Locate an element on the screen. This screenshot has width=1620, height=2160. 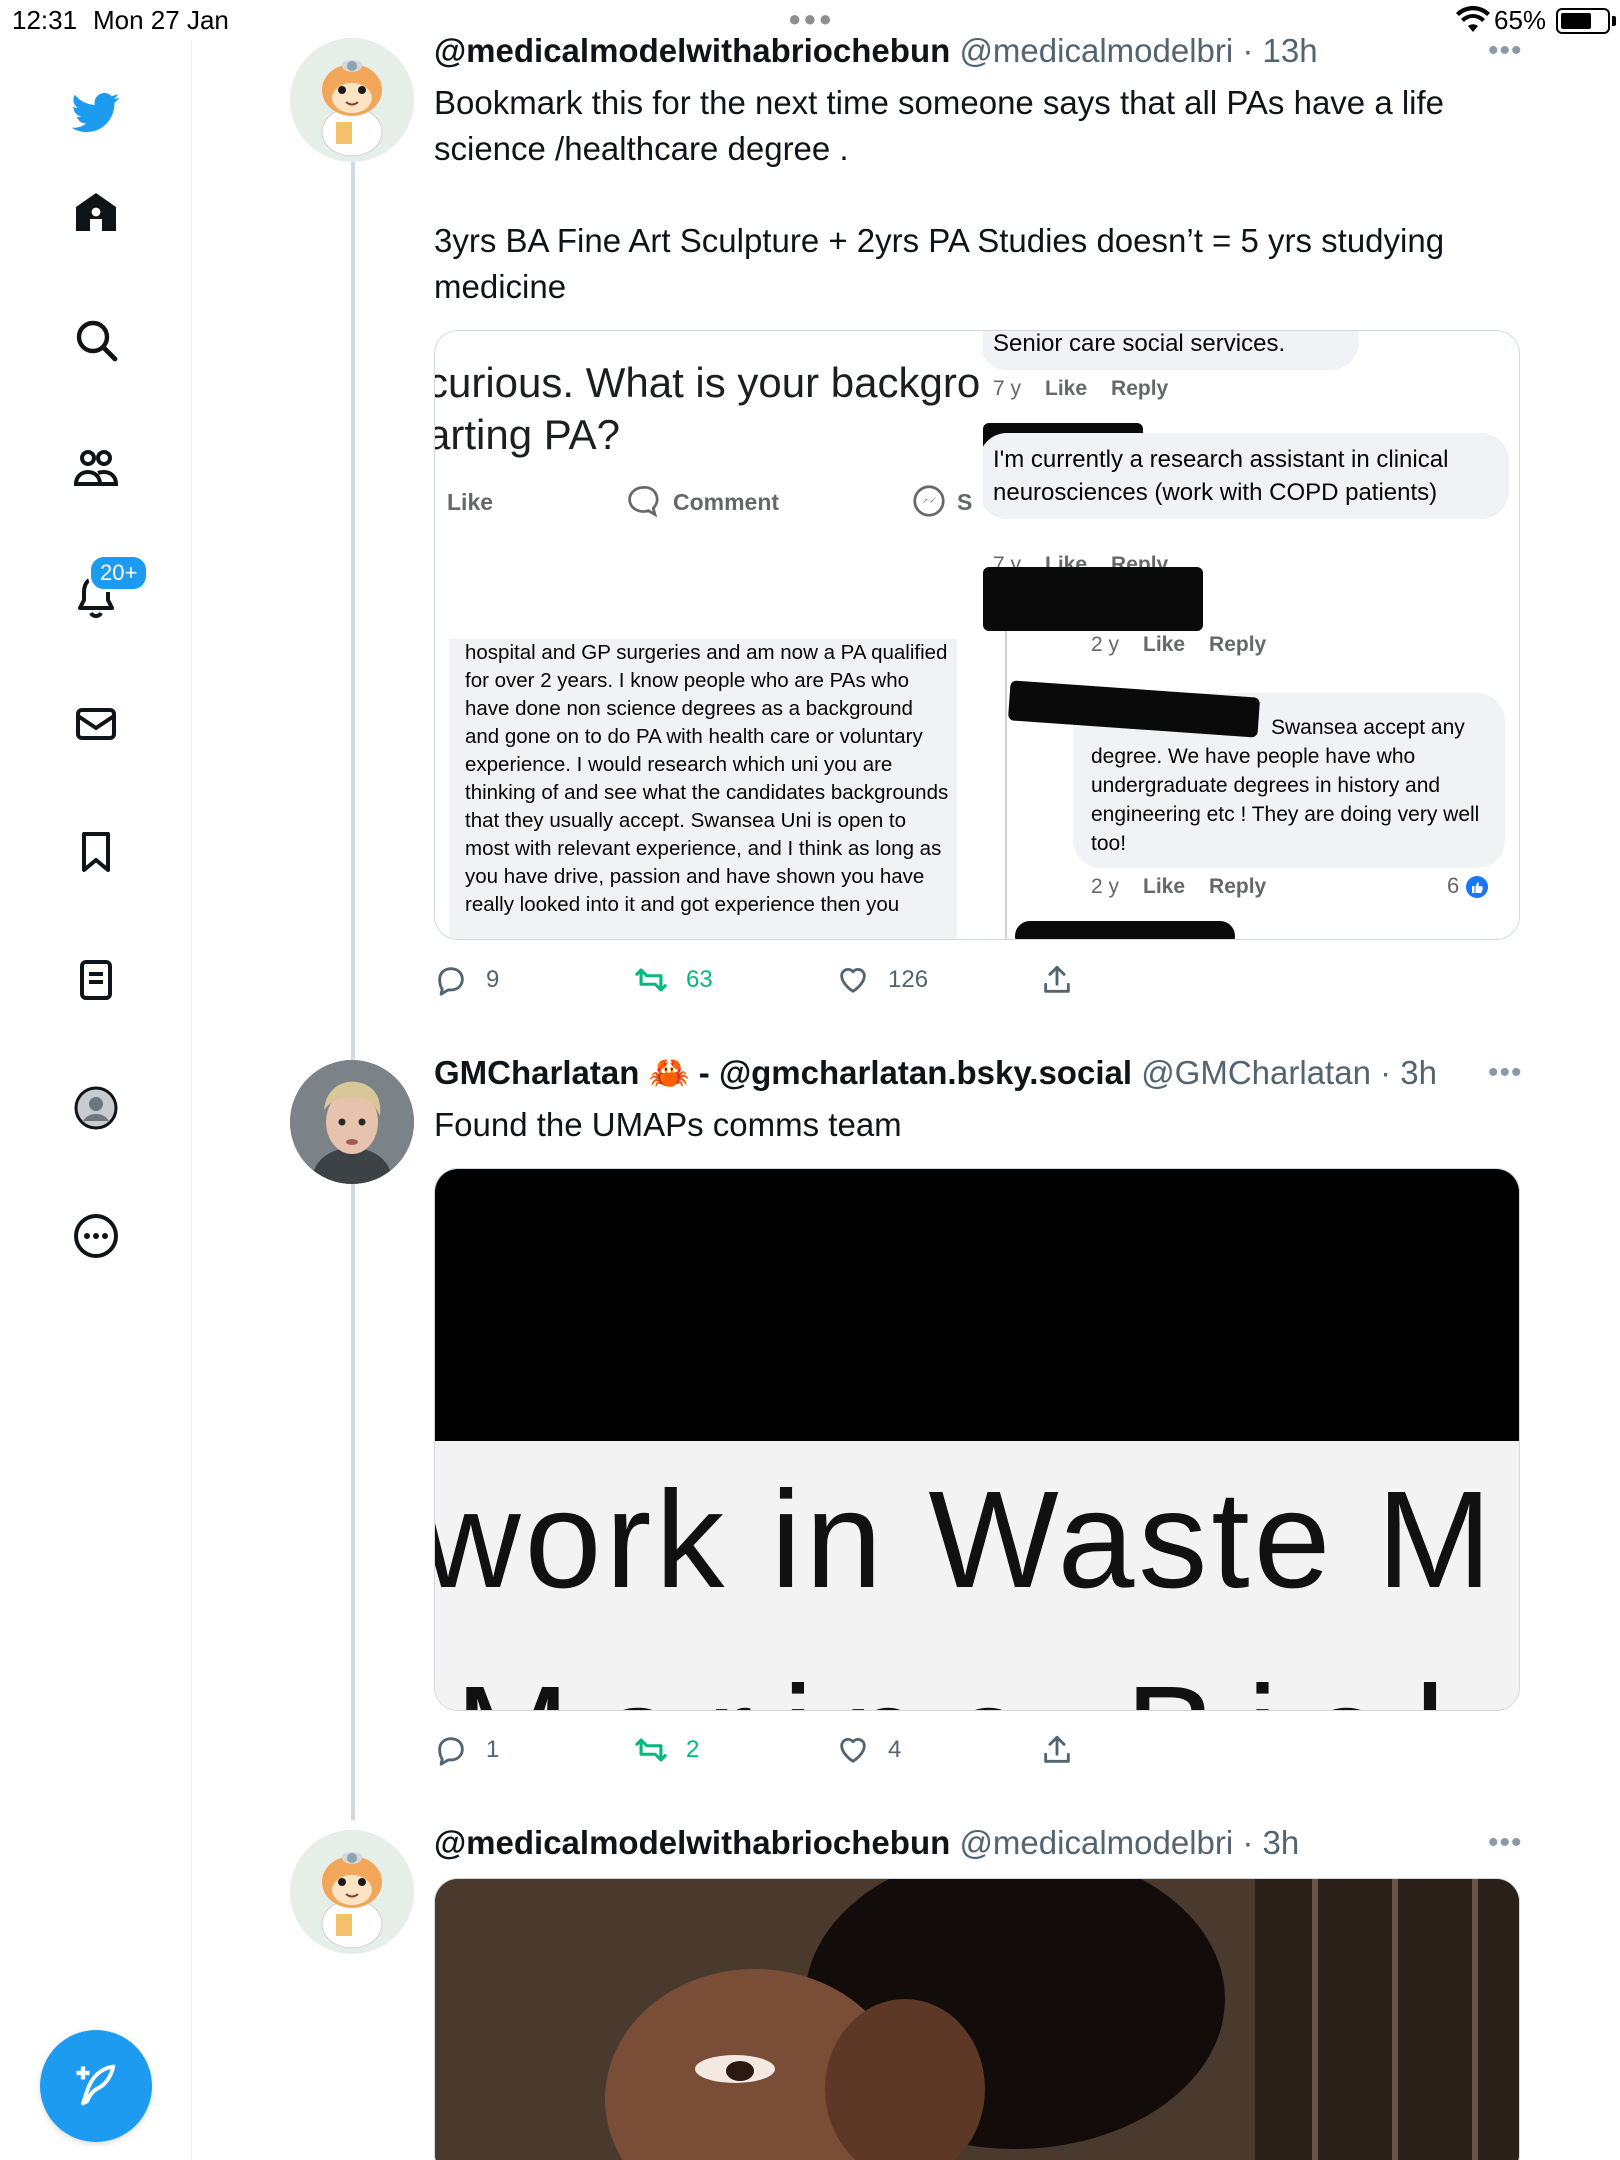
compose-feather-icon is located at coordinates (96, 2085).